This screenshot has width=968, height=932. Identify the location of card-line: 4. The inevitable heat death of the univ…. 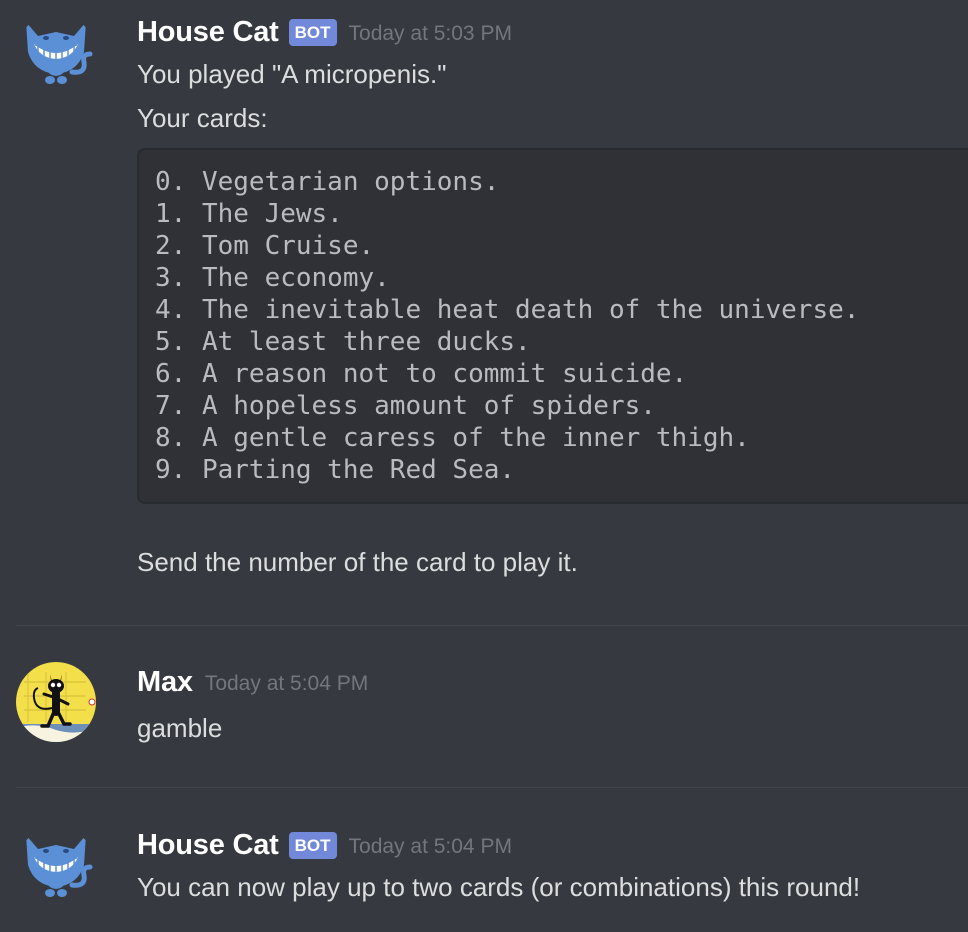
(507, 310).